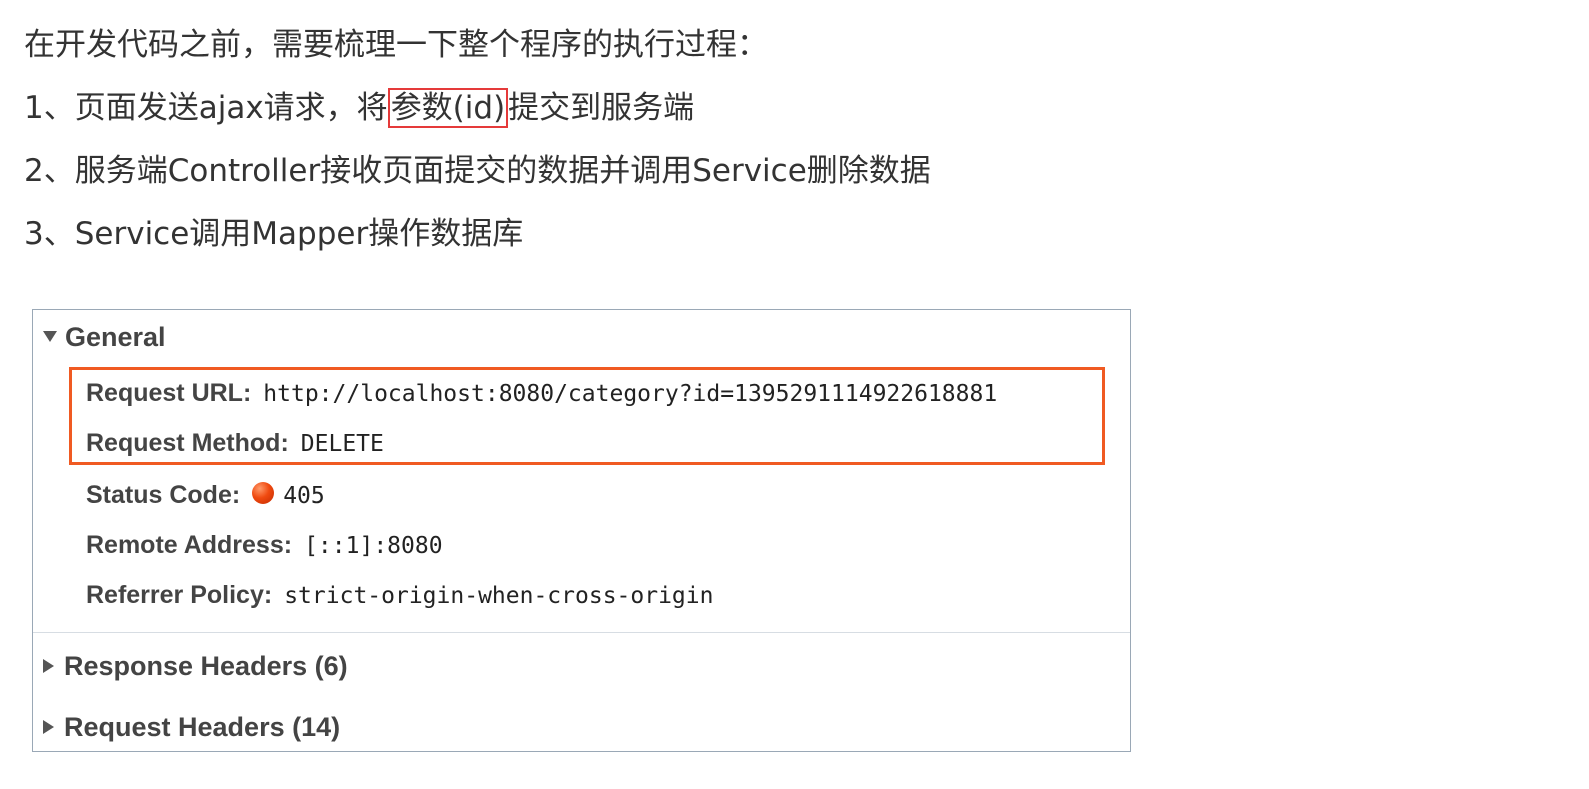  What do you see at coordinates (342, 444) in the screenshot?
I see `request-method-value: DELETE` at bounding box center [342, 444].